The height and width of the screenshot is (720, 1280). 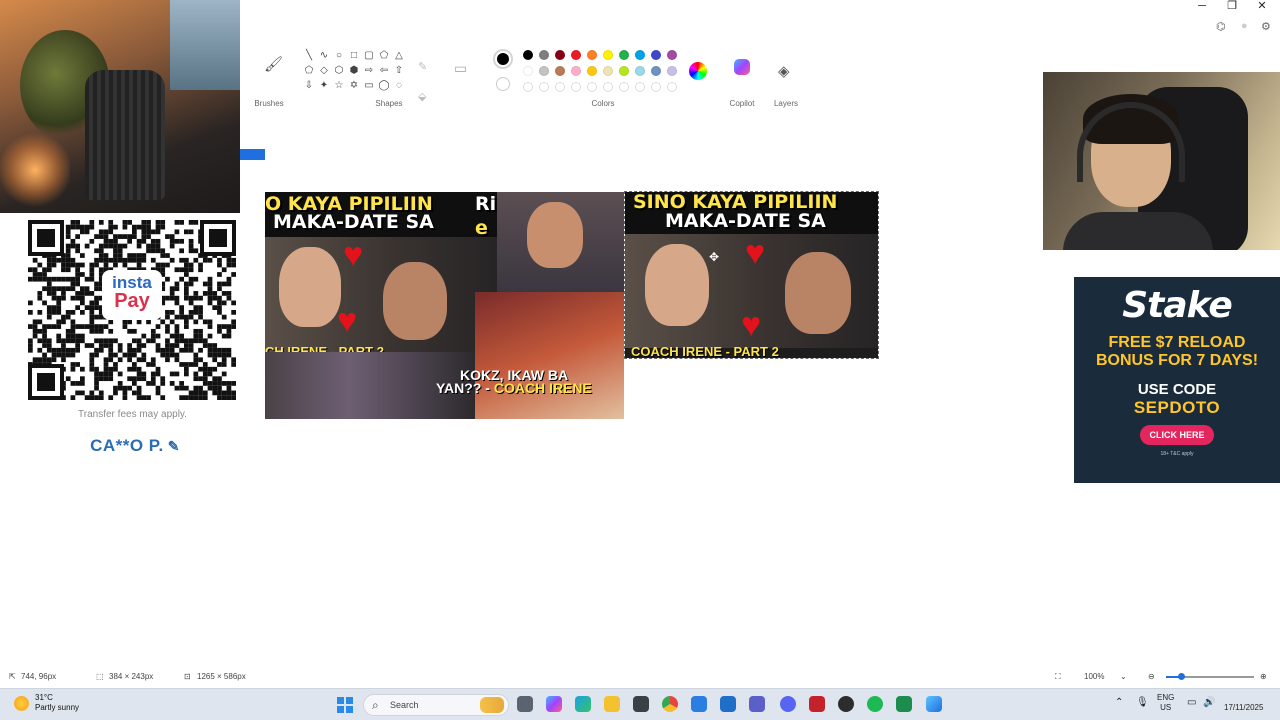 I want to click on zoom-out-icon: ⊖, so click(x=1151, y=676).